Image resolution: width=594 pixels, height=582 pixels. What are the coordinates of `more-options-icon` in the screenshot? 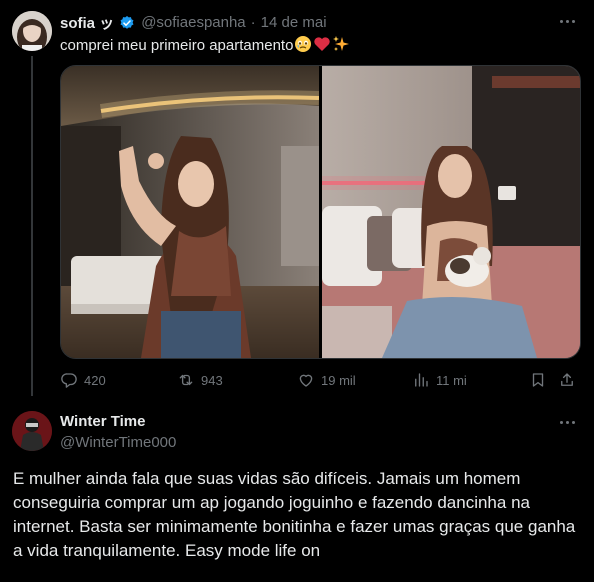 It's located at (567, 21).